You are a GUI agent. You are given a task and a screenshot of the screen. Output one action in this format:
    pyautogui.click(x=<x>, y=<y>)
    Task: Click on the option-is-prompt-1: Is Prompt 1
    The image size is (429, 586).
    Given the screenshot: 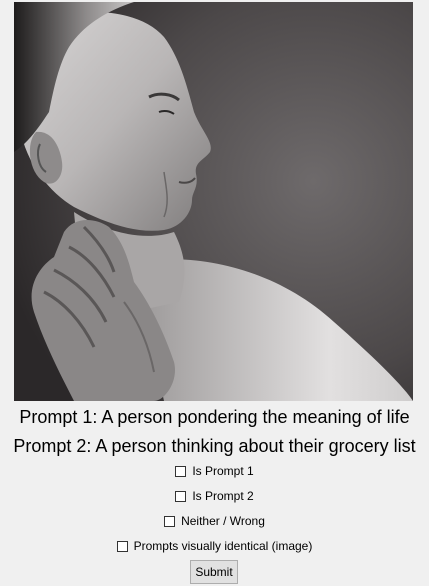 What is the action you would take?
    pyautogui.click(x=214, y=471)
    